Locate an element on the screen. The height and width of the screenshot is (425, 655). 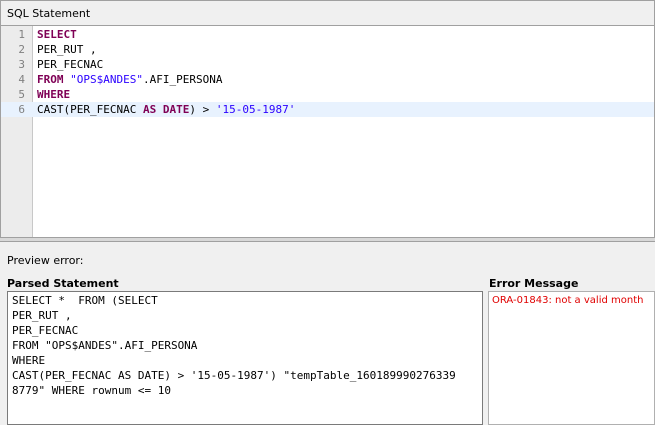
parsed-line: SELECT * FROM (SELECT is located at coordinates (85, 300).